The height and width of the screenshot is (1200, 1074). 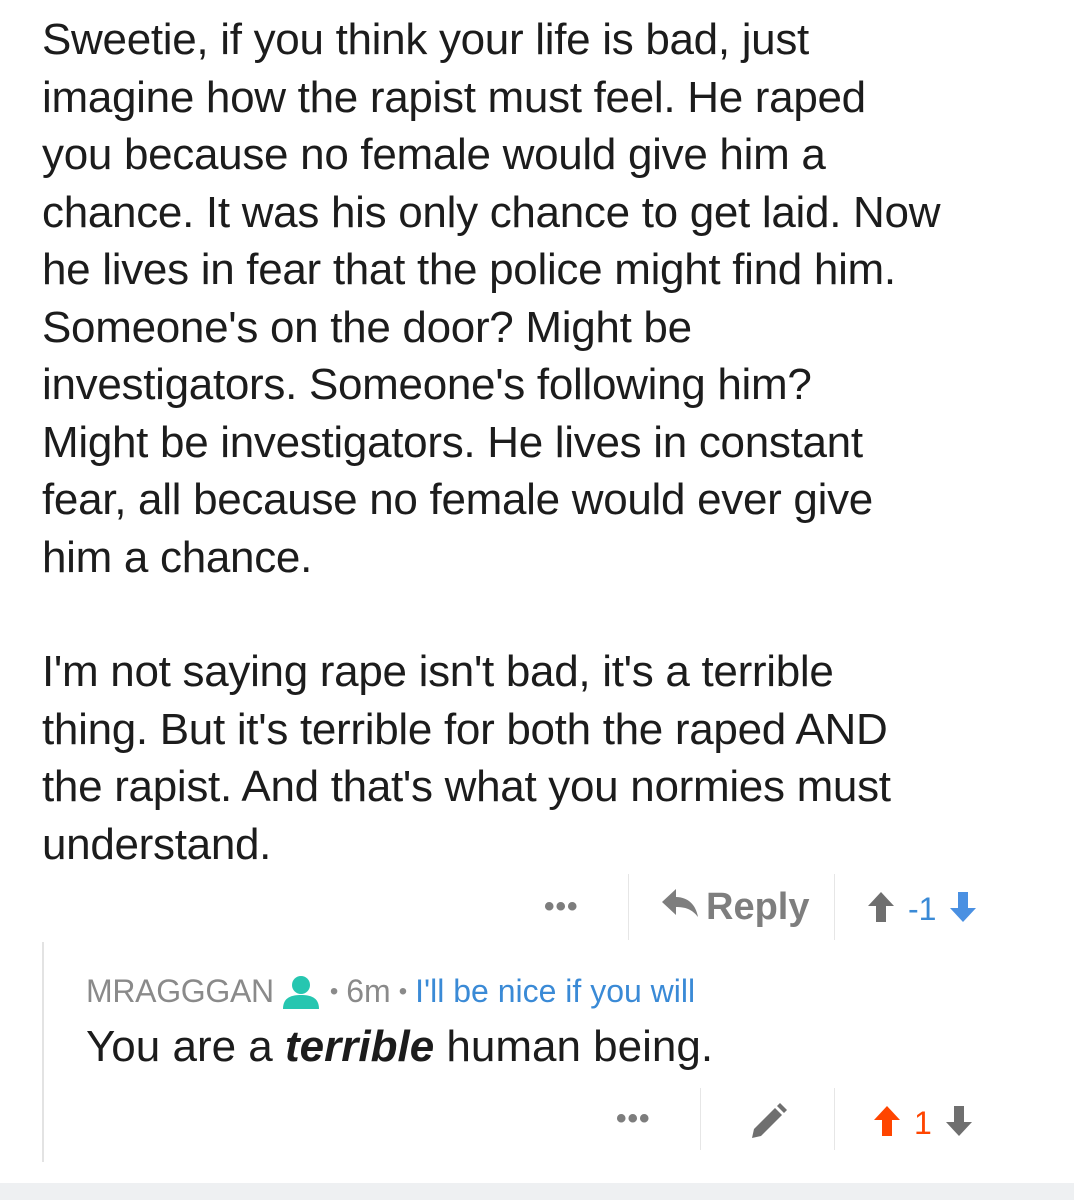 What do you see at coordinates (537, 908) in the screenshot?
I see `parent-action-bar: ••• Reply -1` at bounding box center [537, 908].